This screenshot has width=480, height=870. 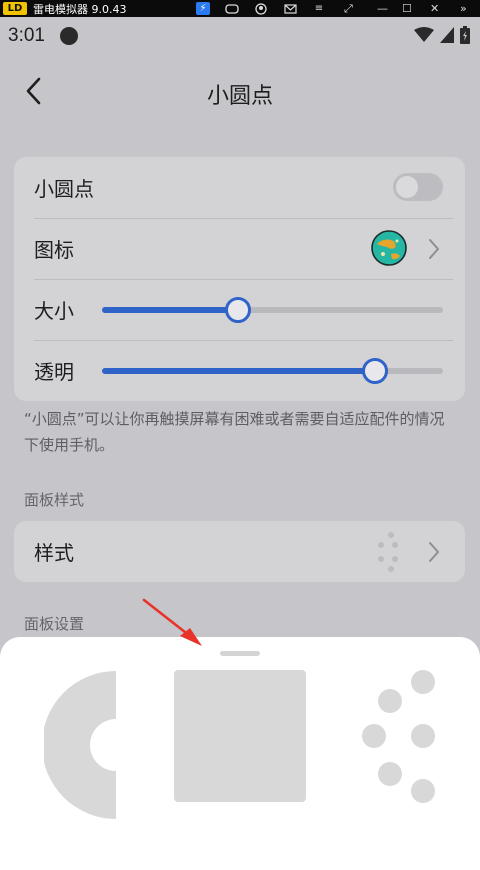 I want to click on panel-style-card: 样式, so click(x=239, y=551).